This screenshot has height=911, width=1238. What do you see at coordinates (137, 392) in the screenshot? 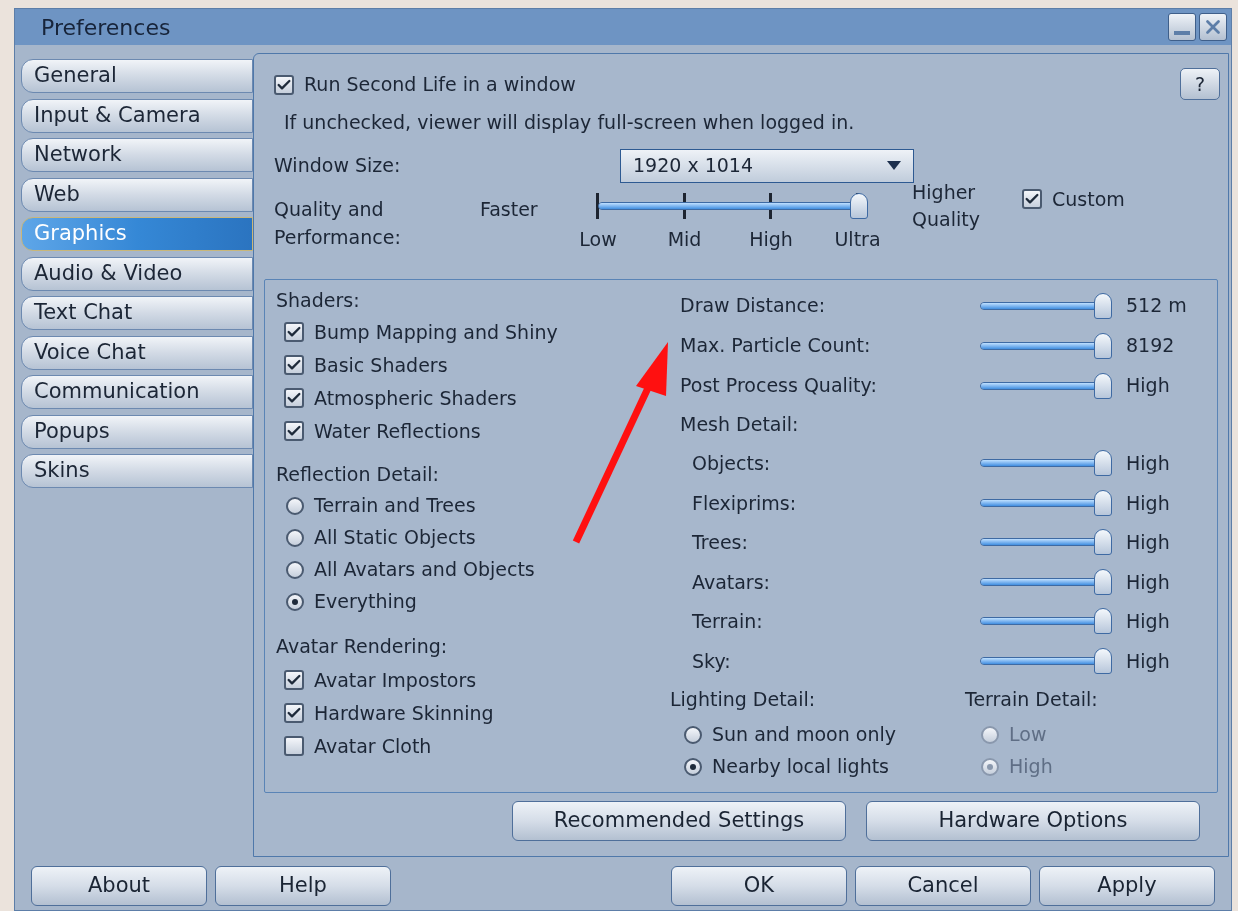
I see `sidebar-tab: Communication` at bounding box center [137, 392].